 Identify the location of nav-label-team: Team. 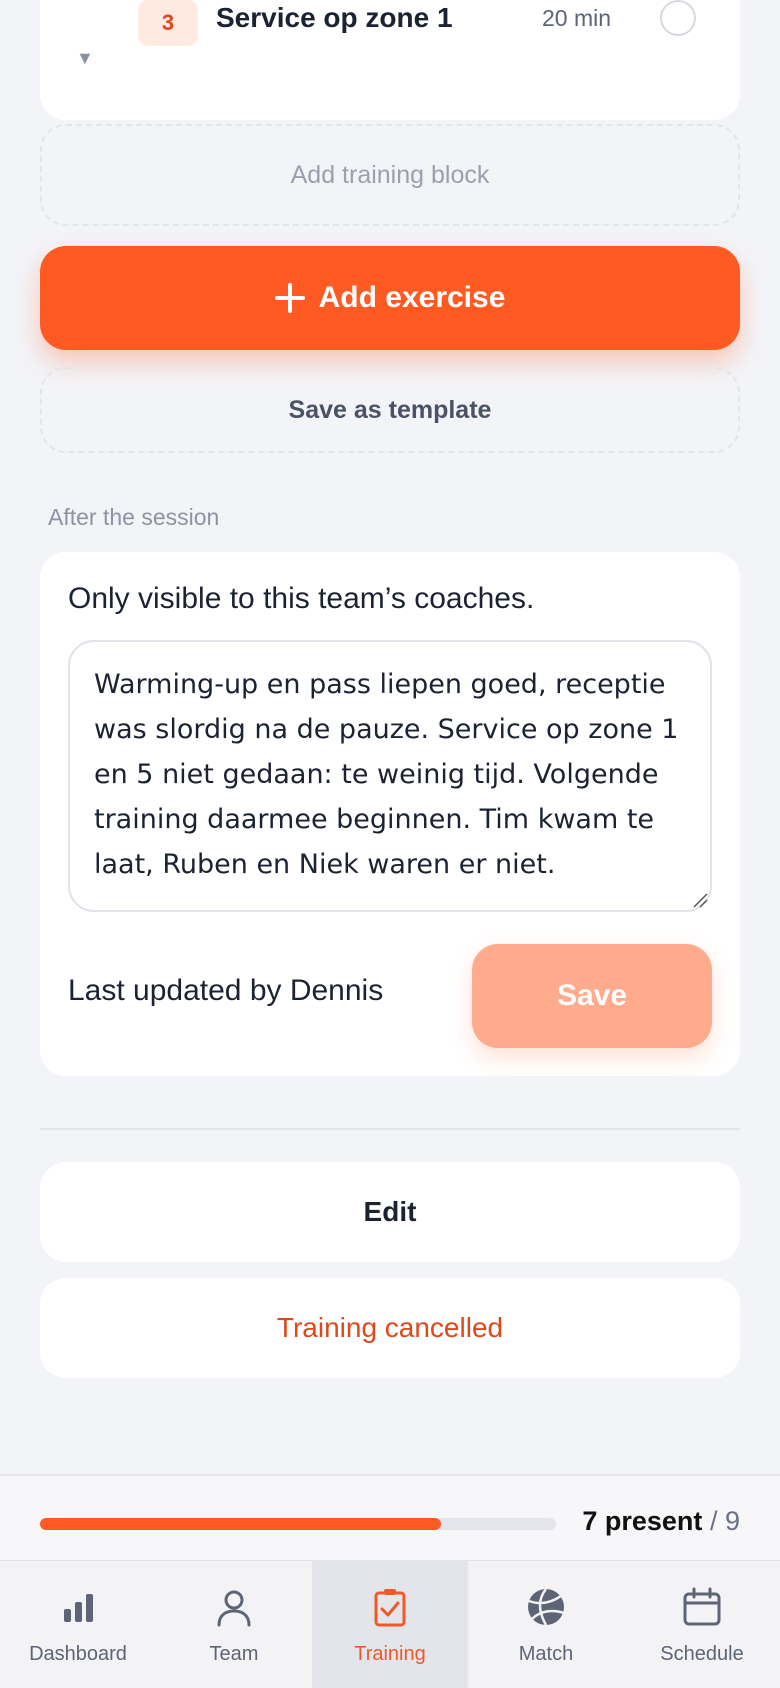
(234, 1654).